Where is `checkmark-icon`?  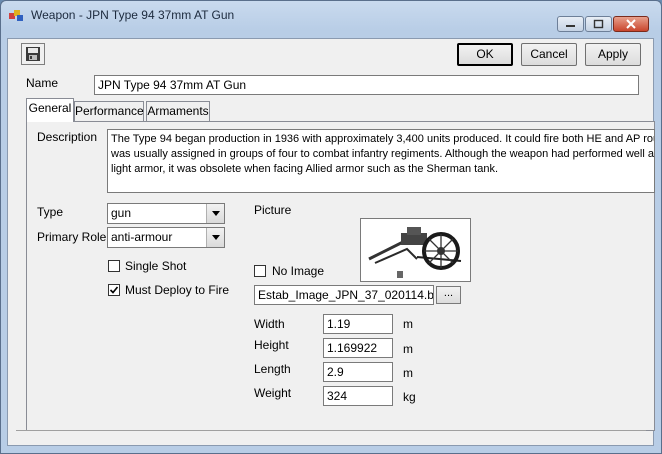 checkmark-icon is located at coordinates (114, 290).